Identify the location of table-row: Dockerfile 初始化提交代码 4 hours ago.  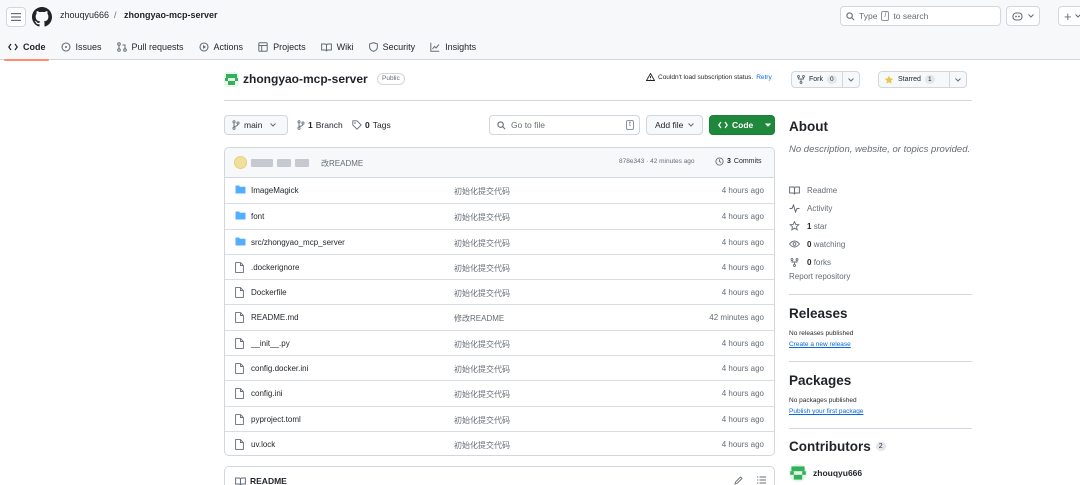
(499, 291).